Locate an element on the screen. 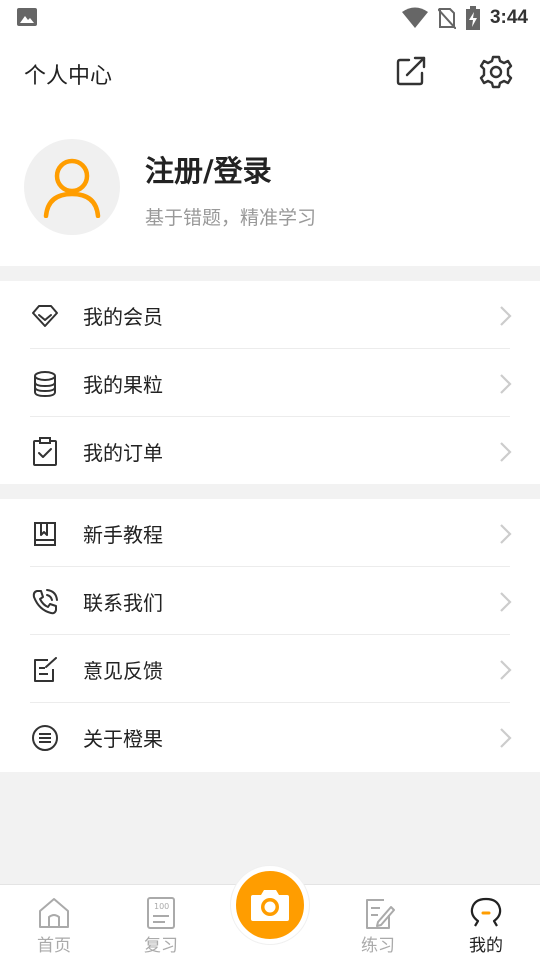 The width and height of the screenshot is (540, 960). share-icon is located at coordinates (411, 71).